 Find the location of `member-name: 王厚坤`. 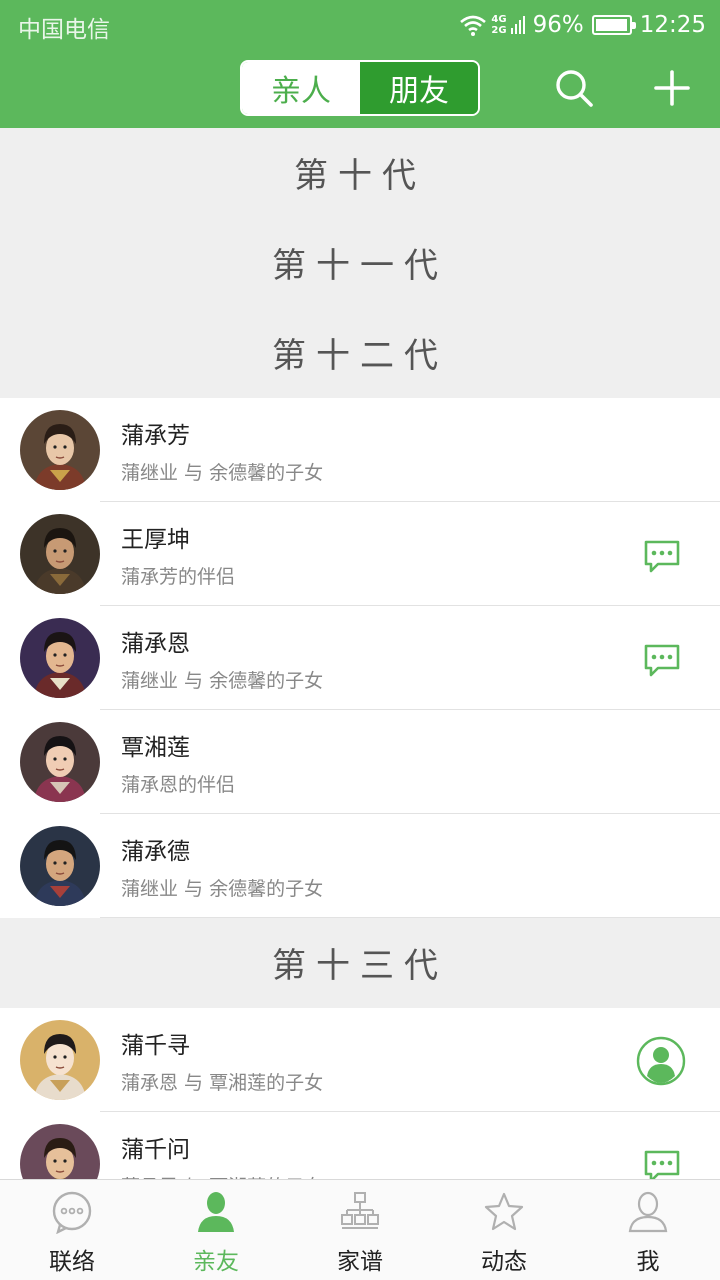

member-name: 王厚坤 is located at coordinates (155, 540).